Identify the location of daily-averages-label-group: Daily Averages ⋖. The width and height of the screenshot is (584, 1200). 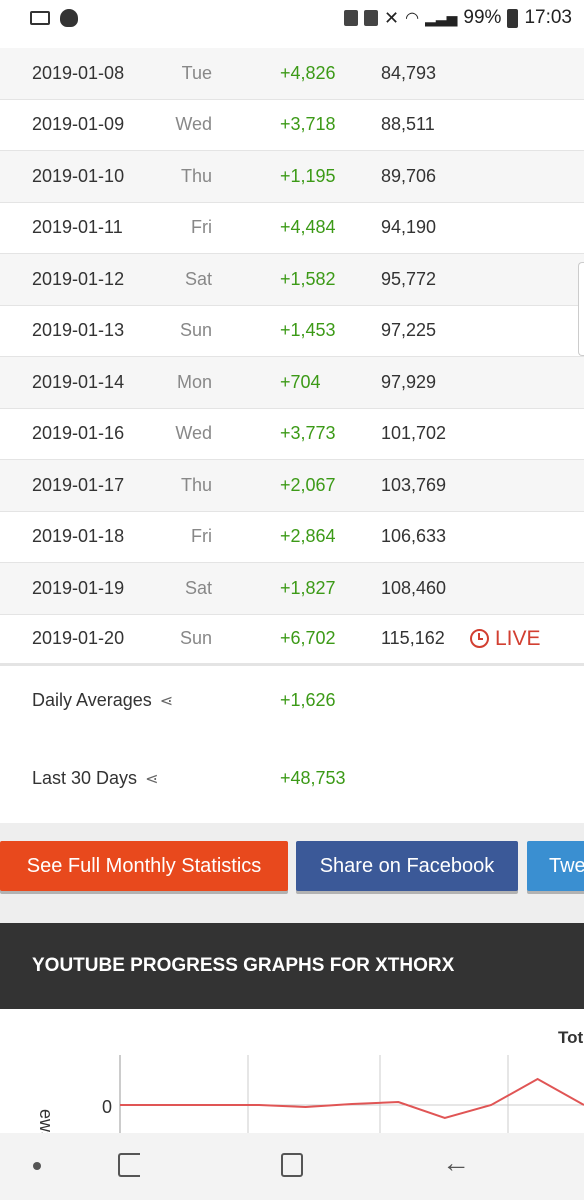
(102, 700).